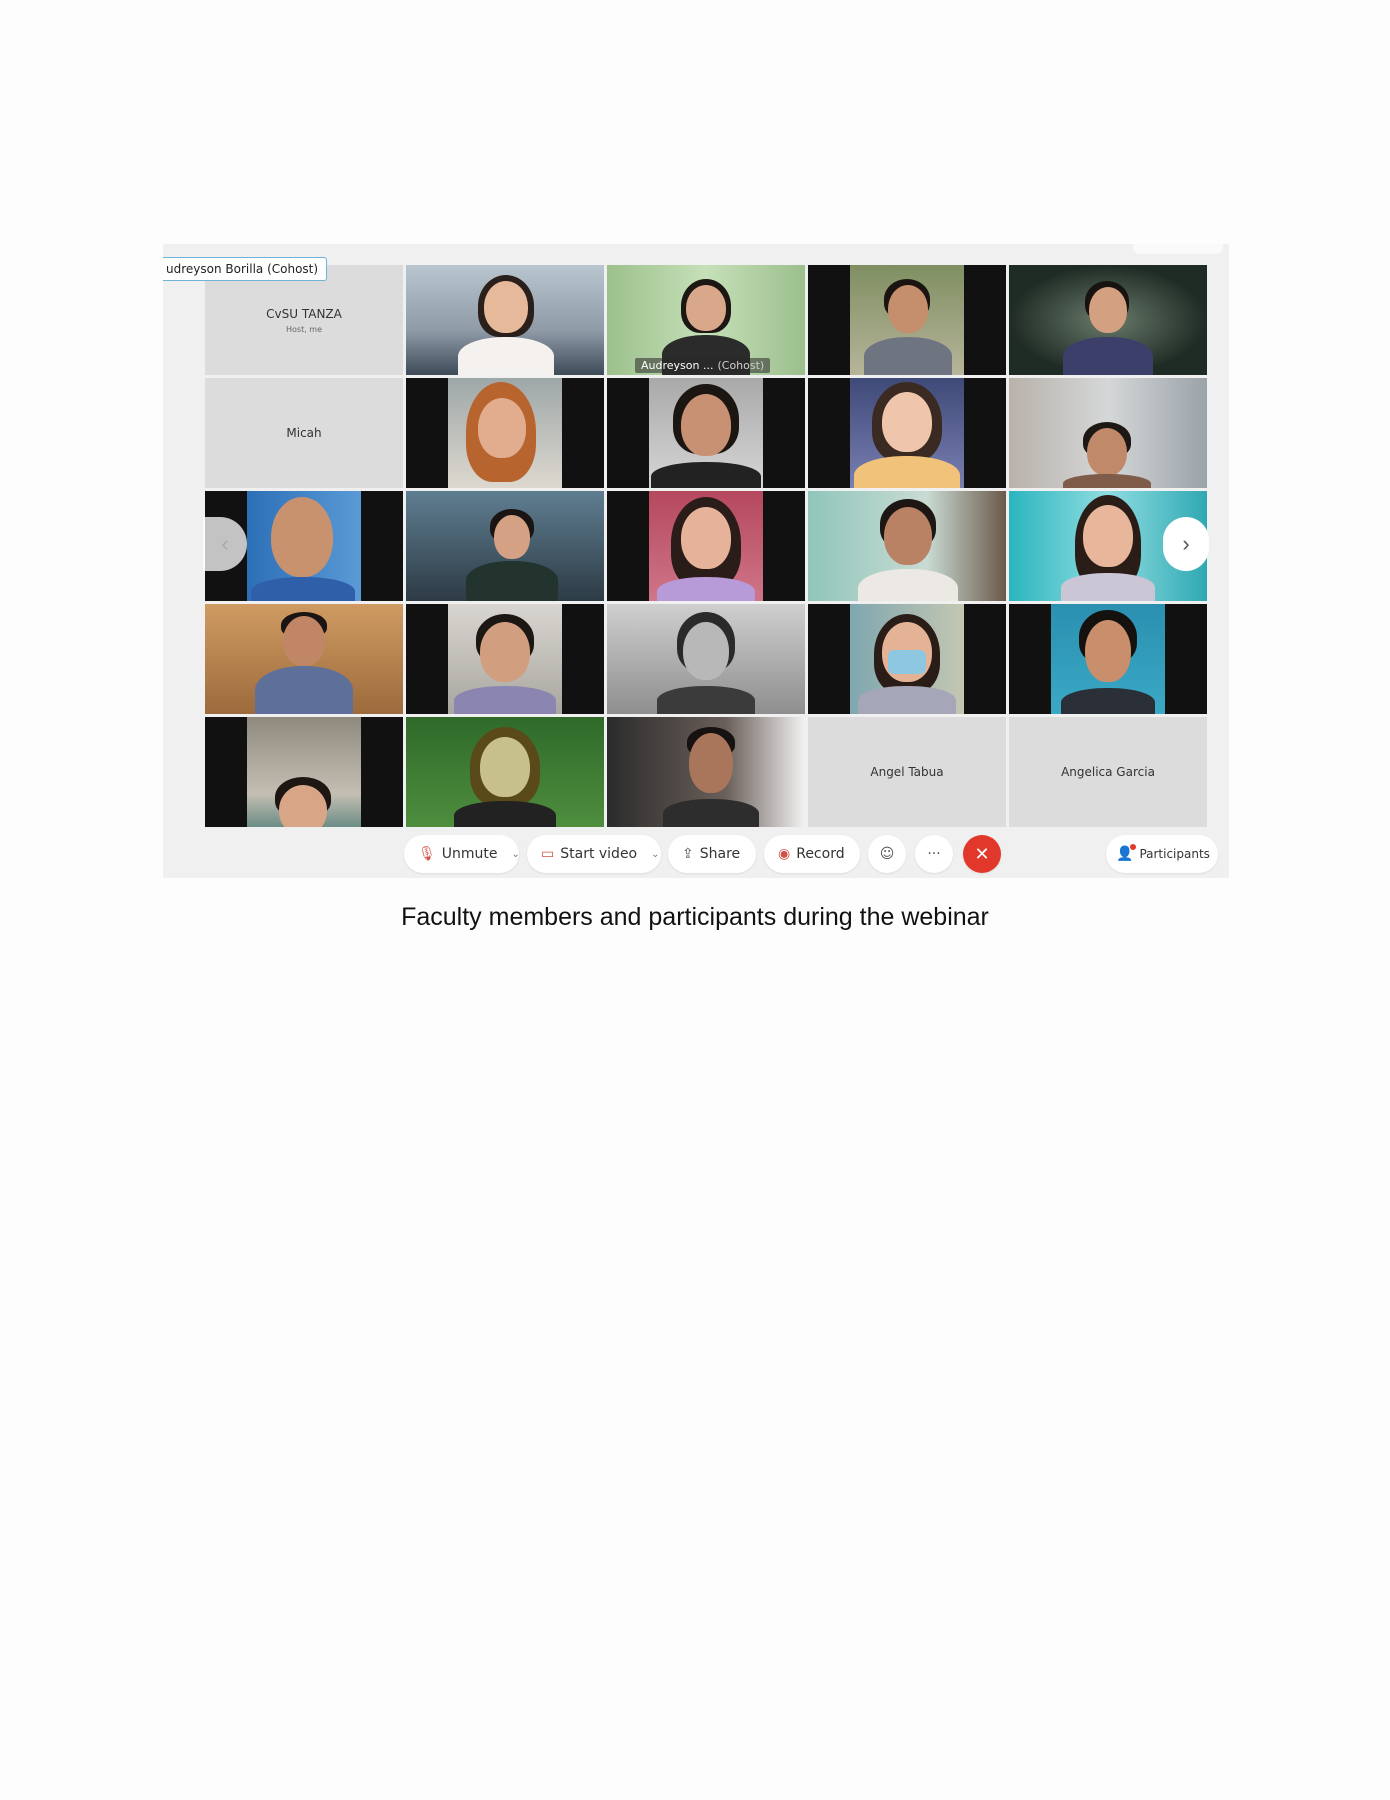 This screenshot has height=1800, width=1390. I want to click on chevron-right-icon: ›, so click(1186, 543).